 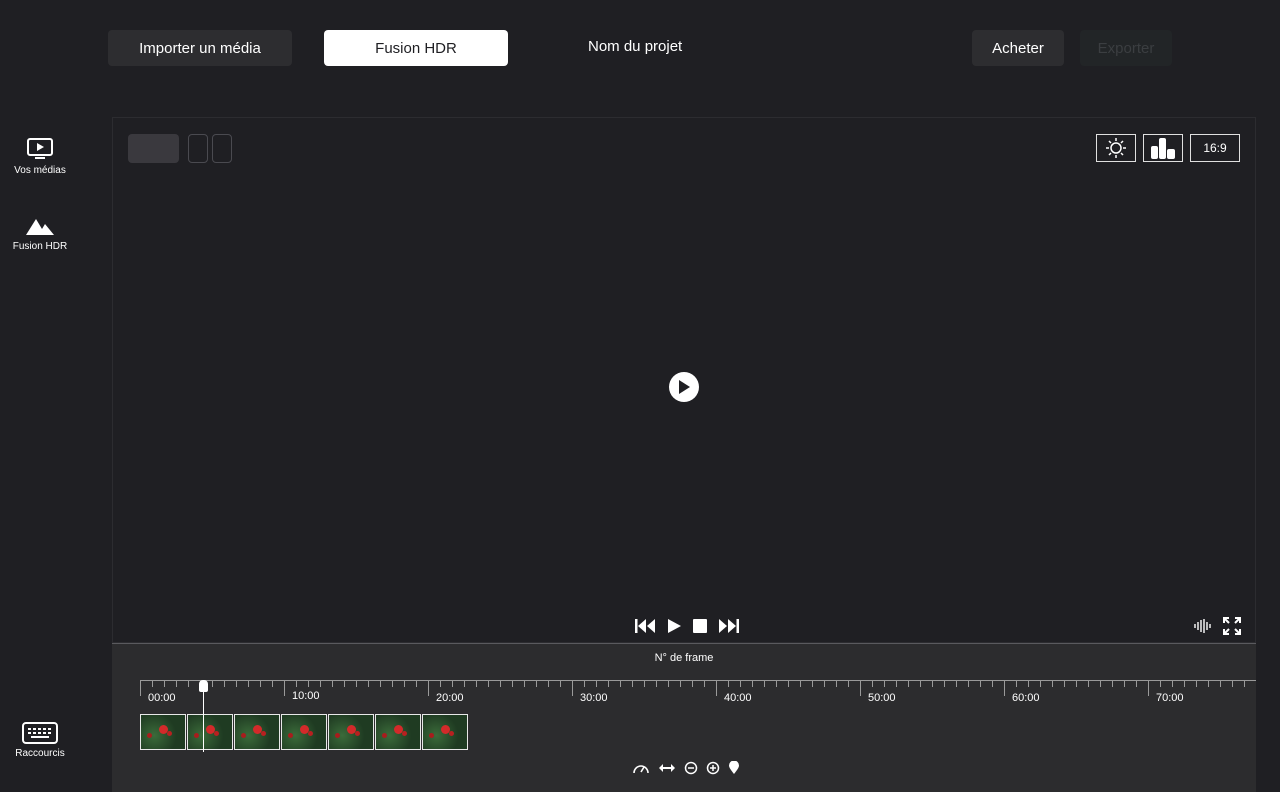 I want to click on timeline-title: N° de frame, so click(x=684, y=658).